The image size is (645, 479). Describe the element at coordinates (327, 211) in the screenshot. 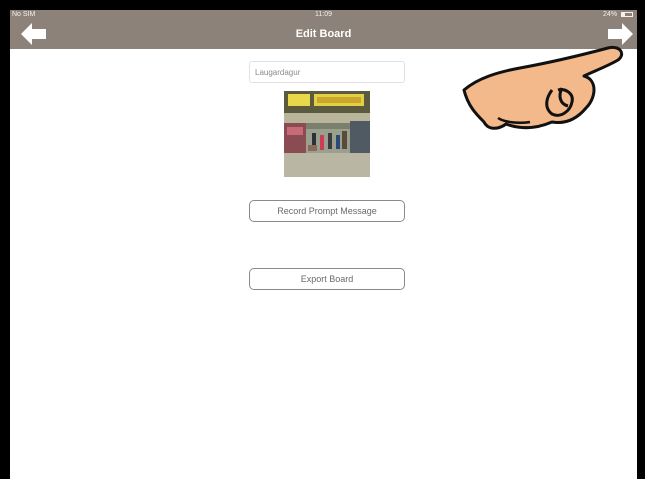

I see `record-prompt-button: Record Prompt Message` at that location.